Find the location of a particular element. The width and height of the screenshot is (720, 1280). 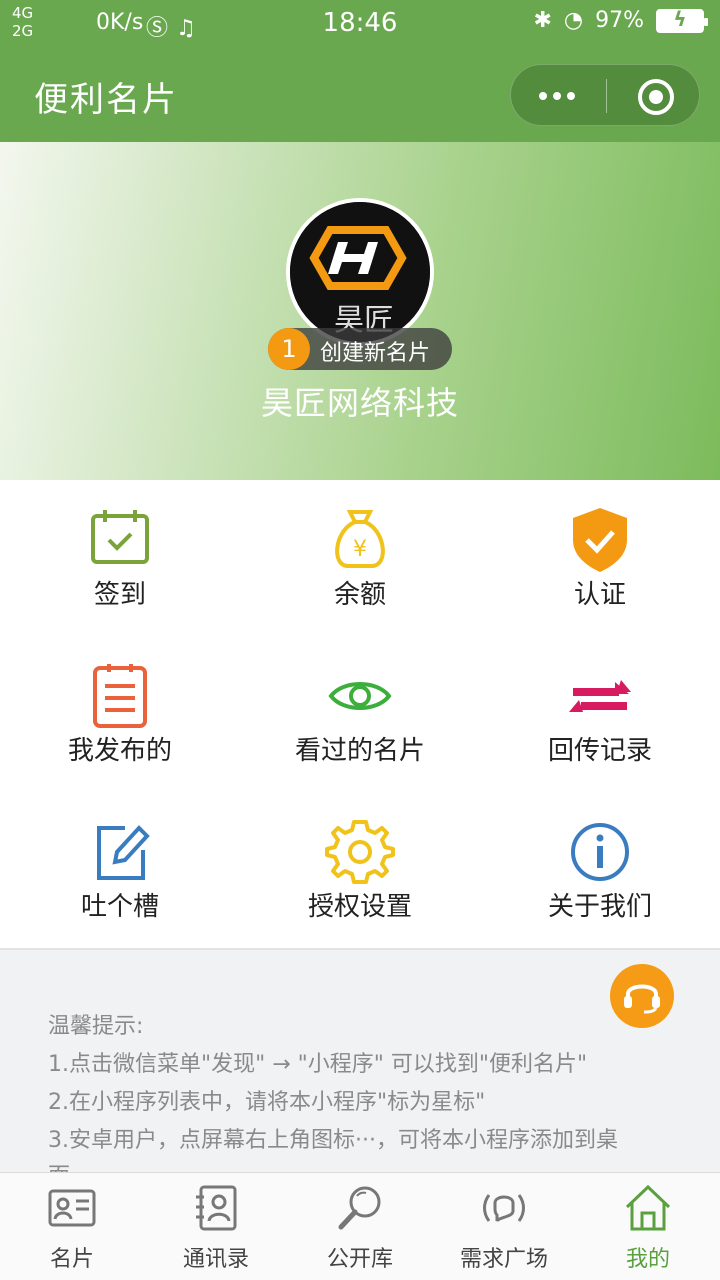

menu-auth-settings: 授权设置 is located at coordinates (360, 870).